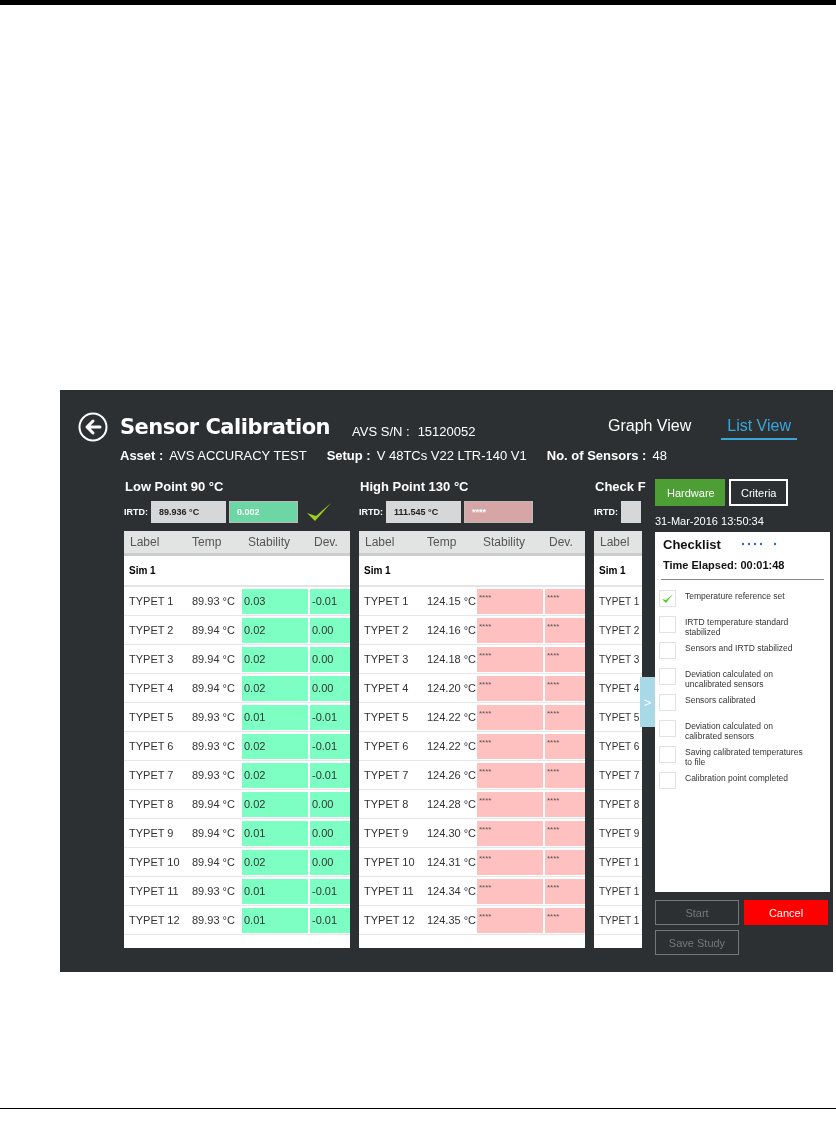 This screenshot has height=1138, width=836. What do you see at coordinates (446, 431) in the screenshot?
I see `serial-value: 15120052` at bounding box center [446, 431].